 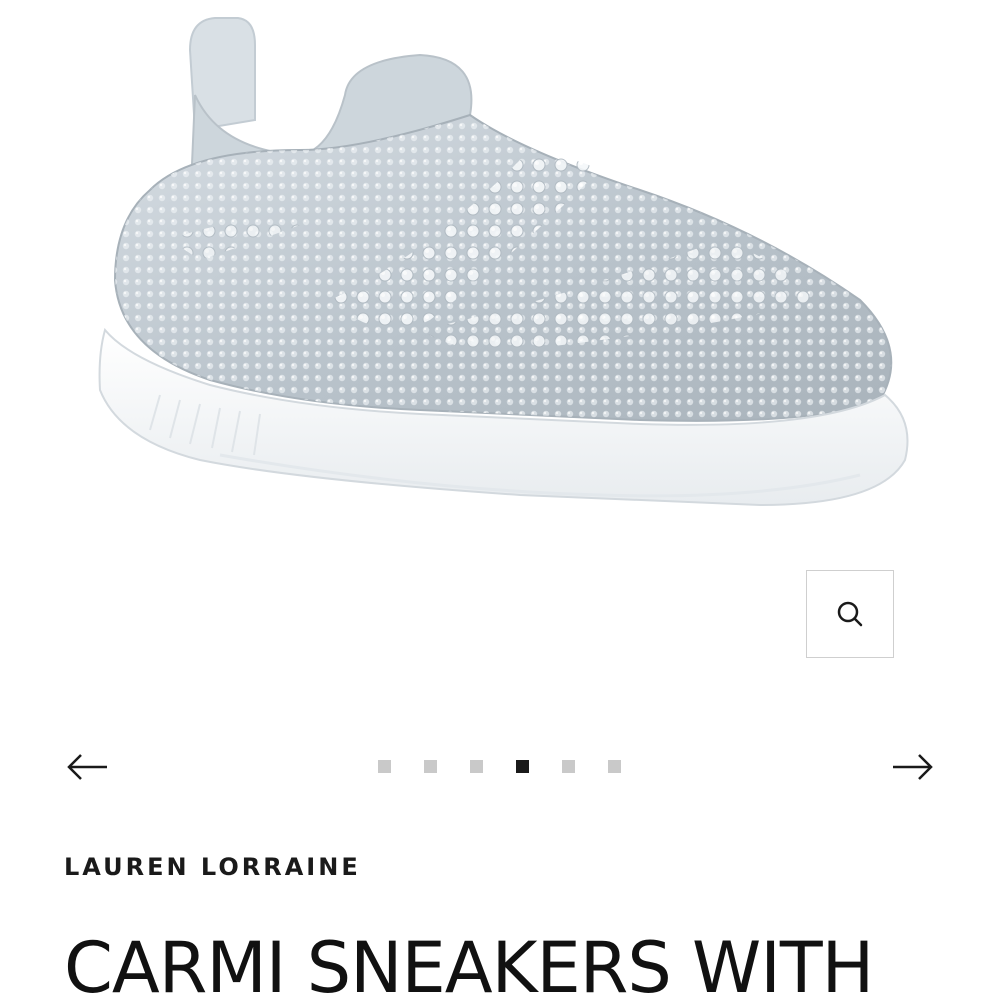 I want to click on arrow-left-icon, so click(x=87, y=767).